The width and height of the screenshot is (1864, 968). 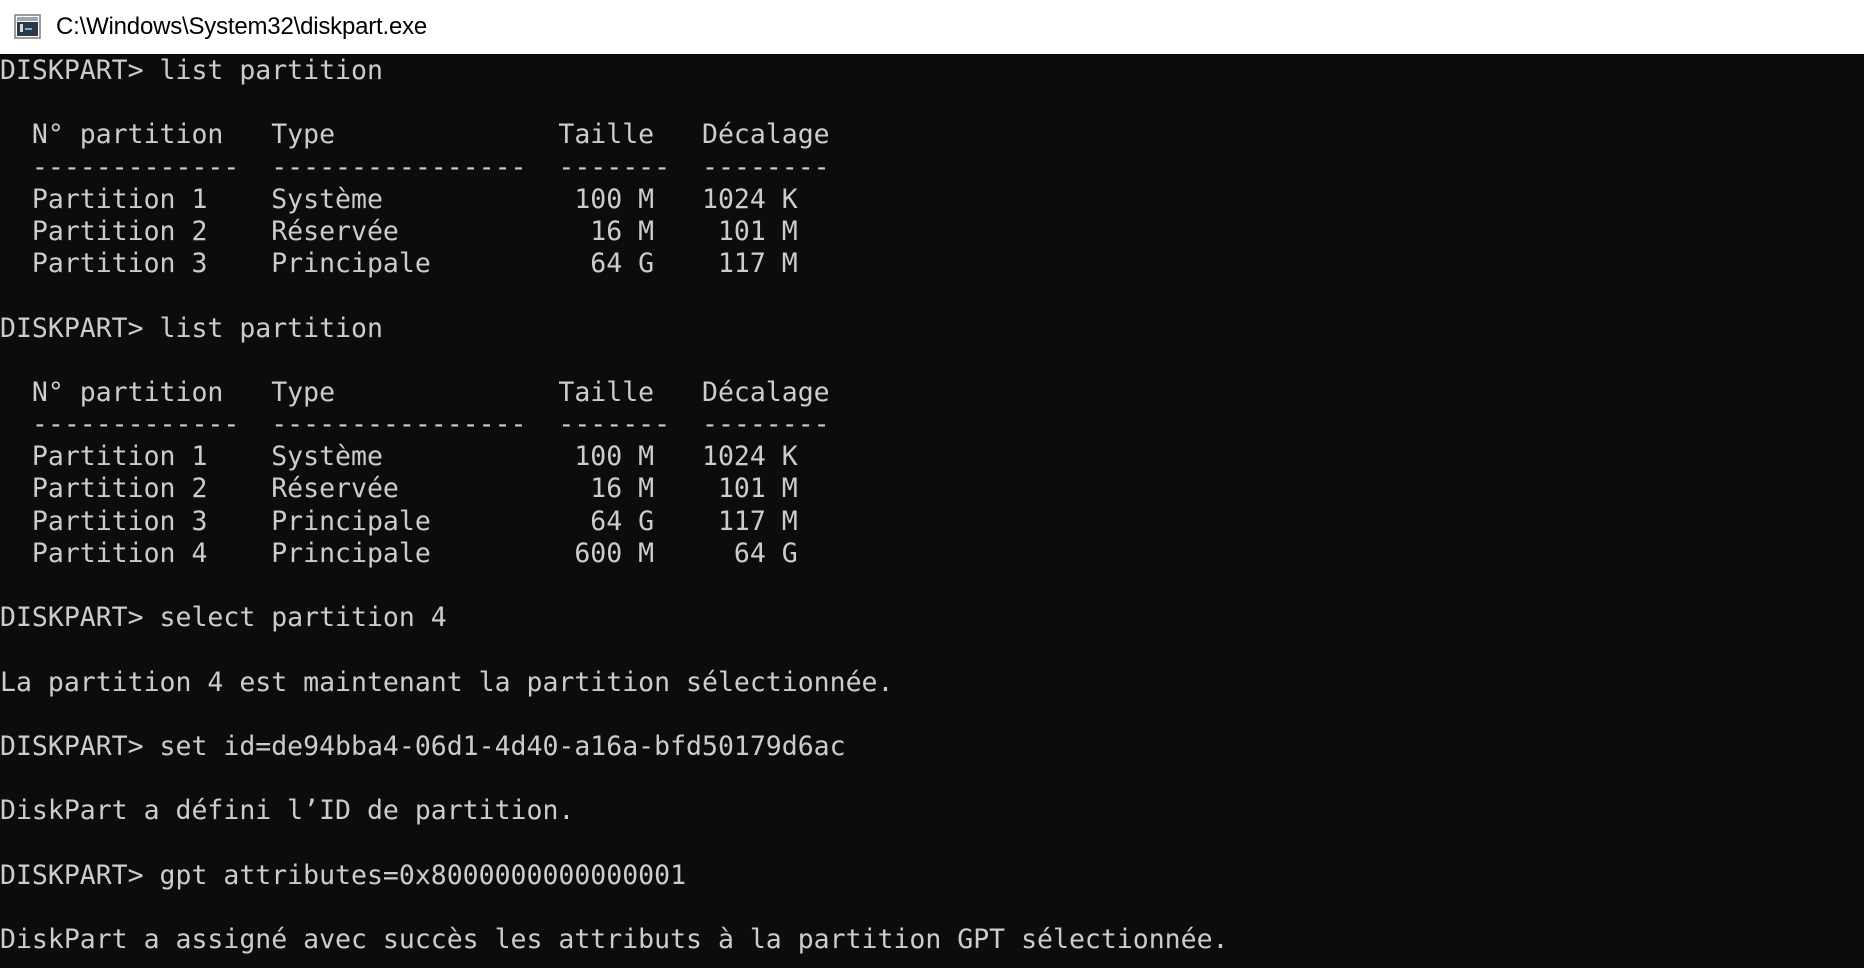 What do you see at coordinates (28, 27) in the screenshot?
I see `console-app-icon` at bounding box center [28, 27].